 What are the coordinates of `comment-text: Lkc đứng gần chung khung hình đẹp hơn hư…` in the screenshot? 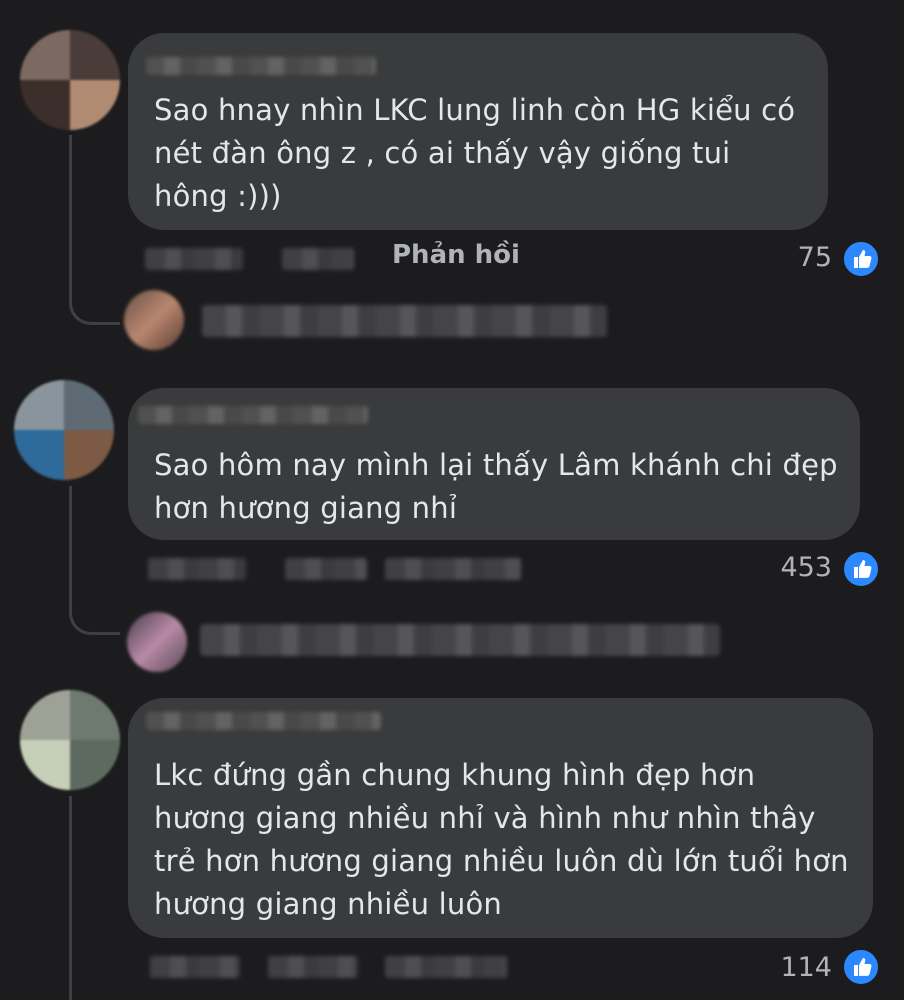 It's located at (501, 839).